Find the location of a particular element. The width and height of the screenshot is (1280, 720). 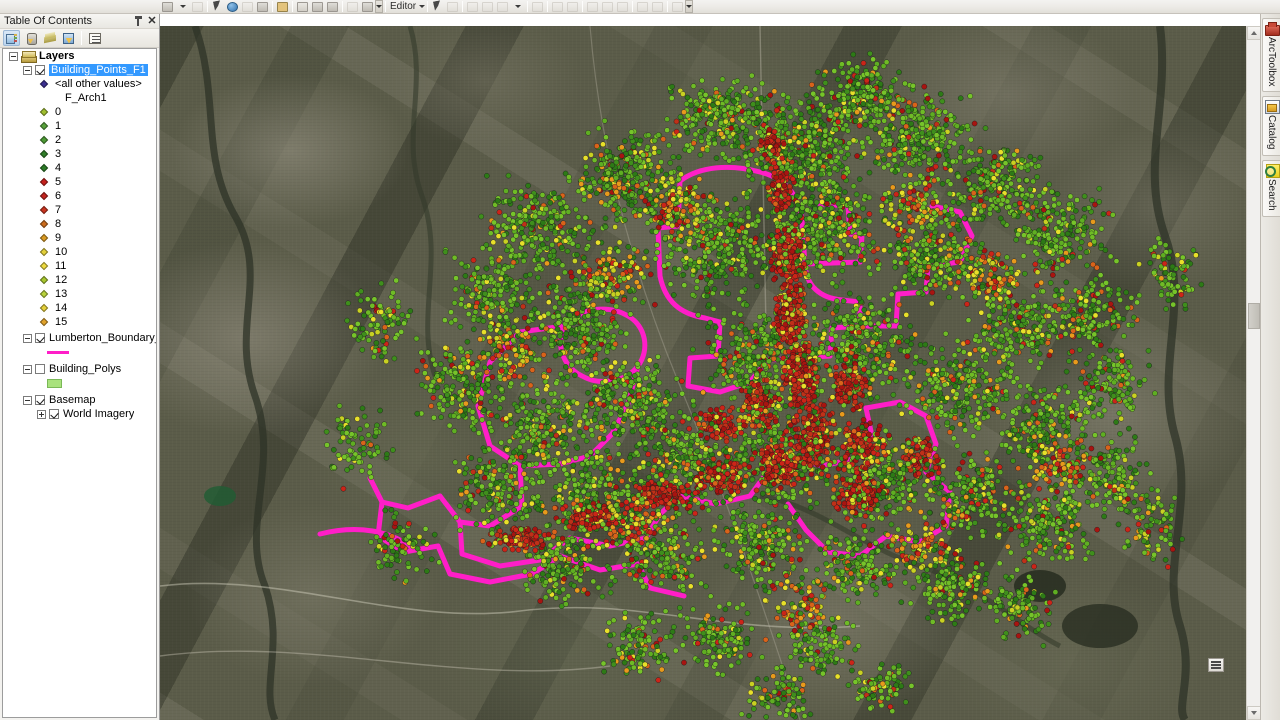

editor-windows-button is located at coordinates (677, 6).